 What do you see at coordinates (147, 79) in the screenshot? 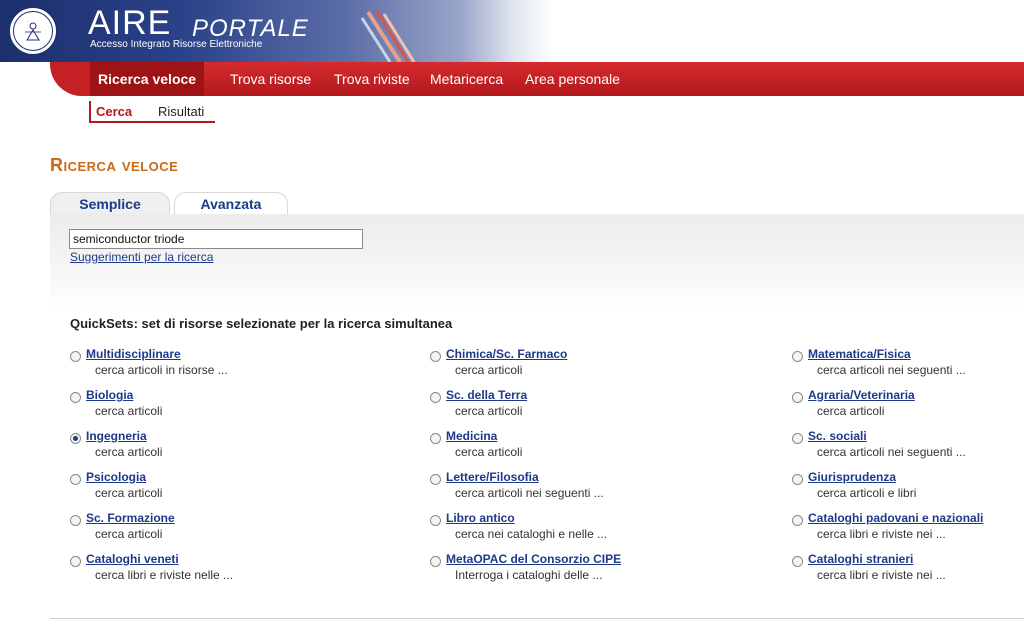
I see `nav-item-ricerca-veloce: Ricerca veloce` at bounding box center [147, 79].